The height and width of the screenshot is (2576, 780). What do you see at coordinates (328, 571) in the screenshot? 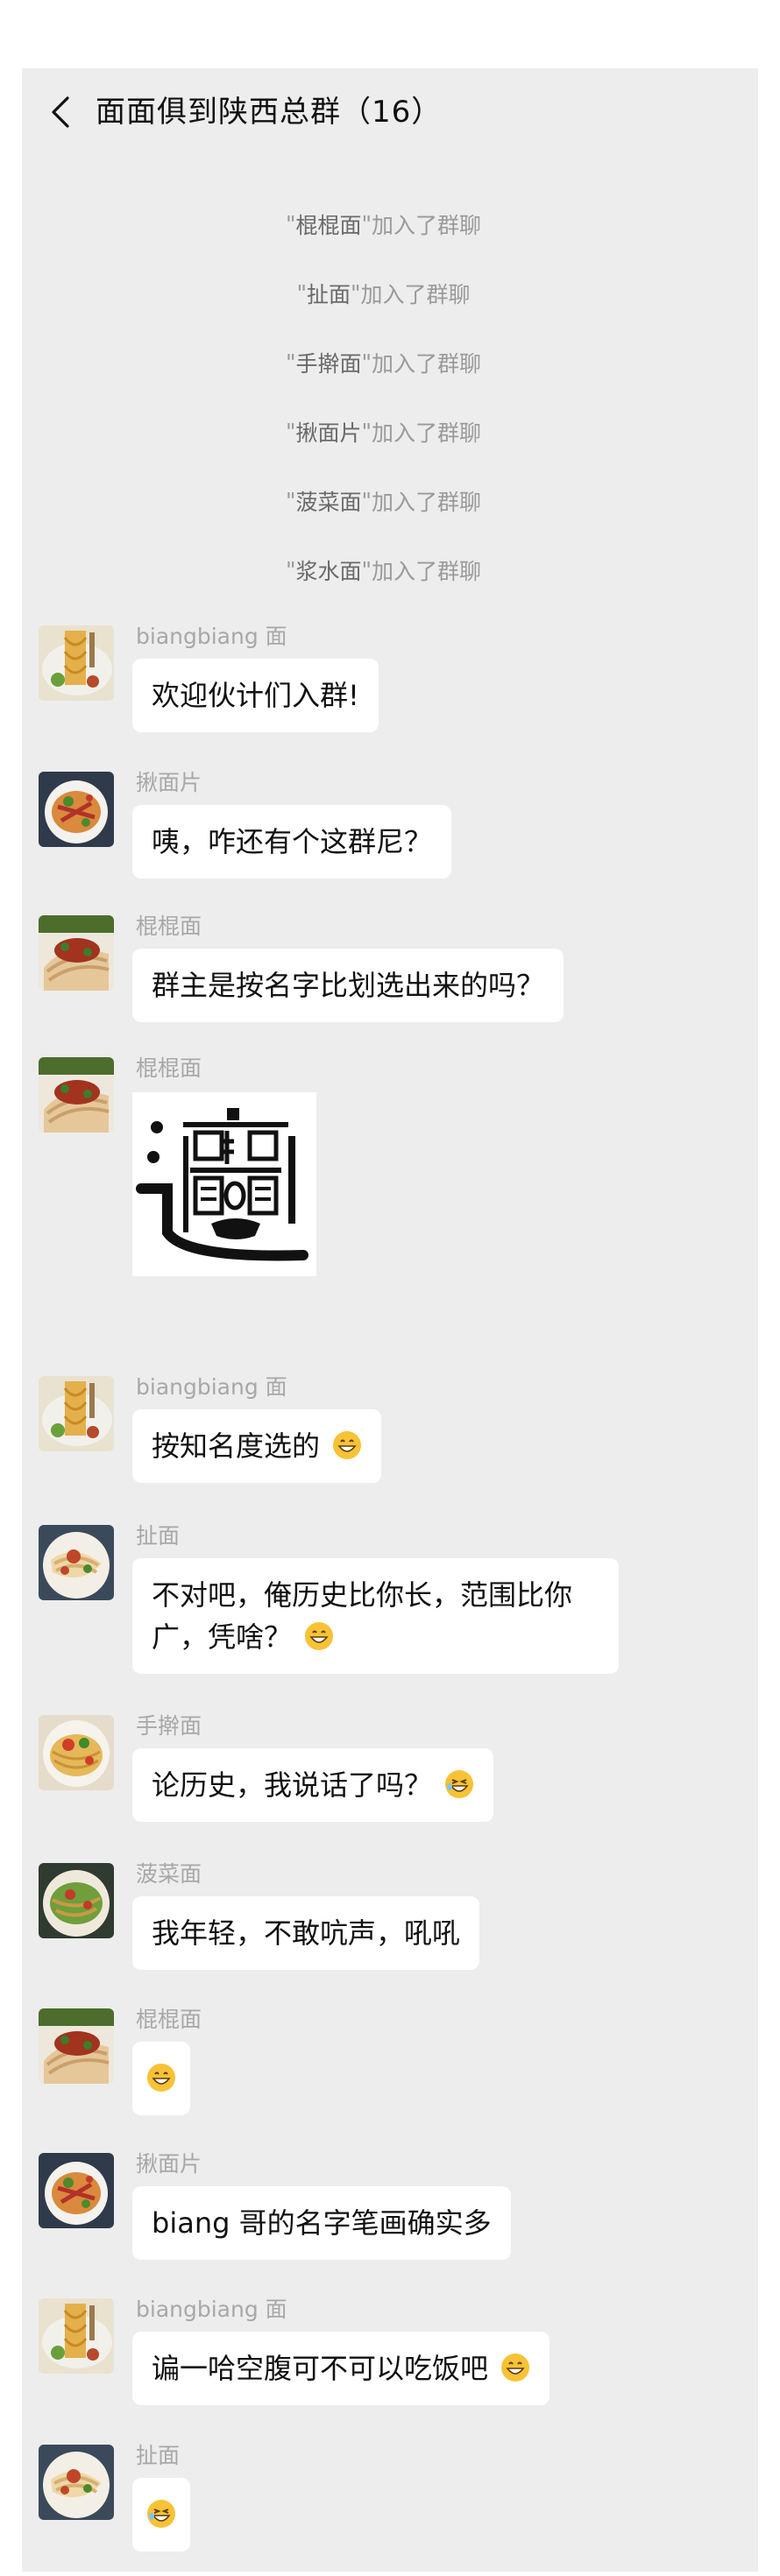
I see `system-message-name: 浆水面` at bounding box center [328, 571].